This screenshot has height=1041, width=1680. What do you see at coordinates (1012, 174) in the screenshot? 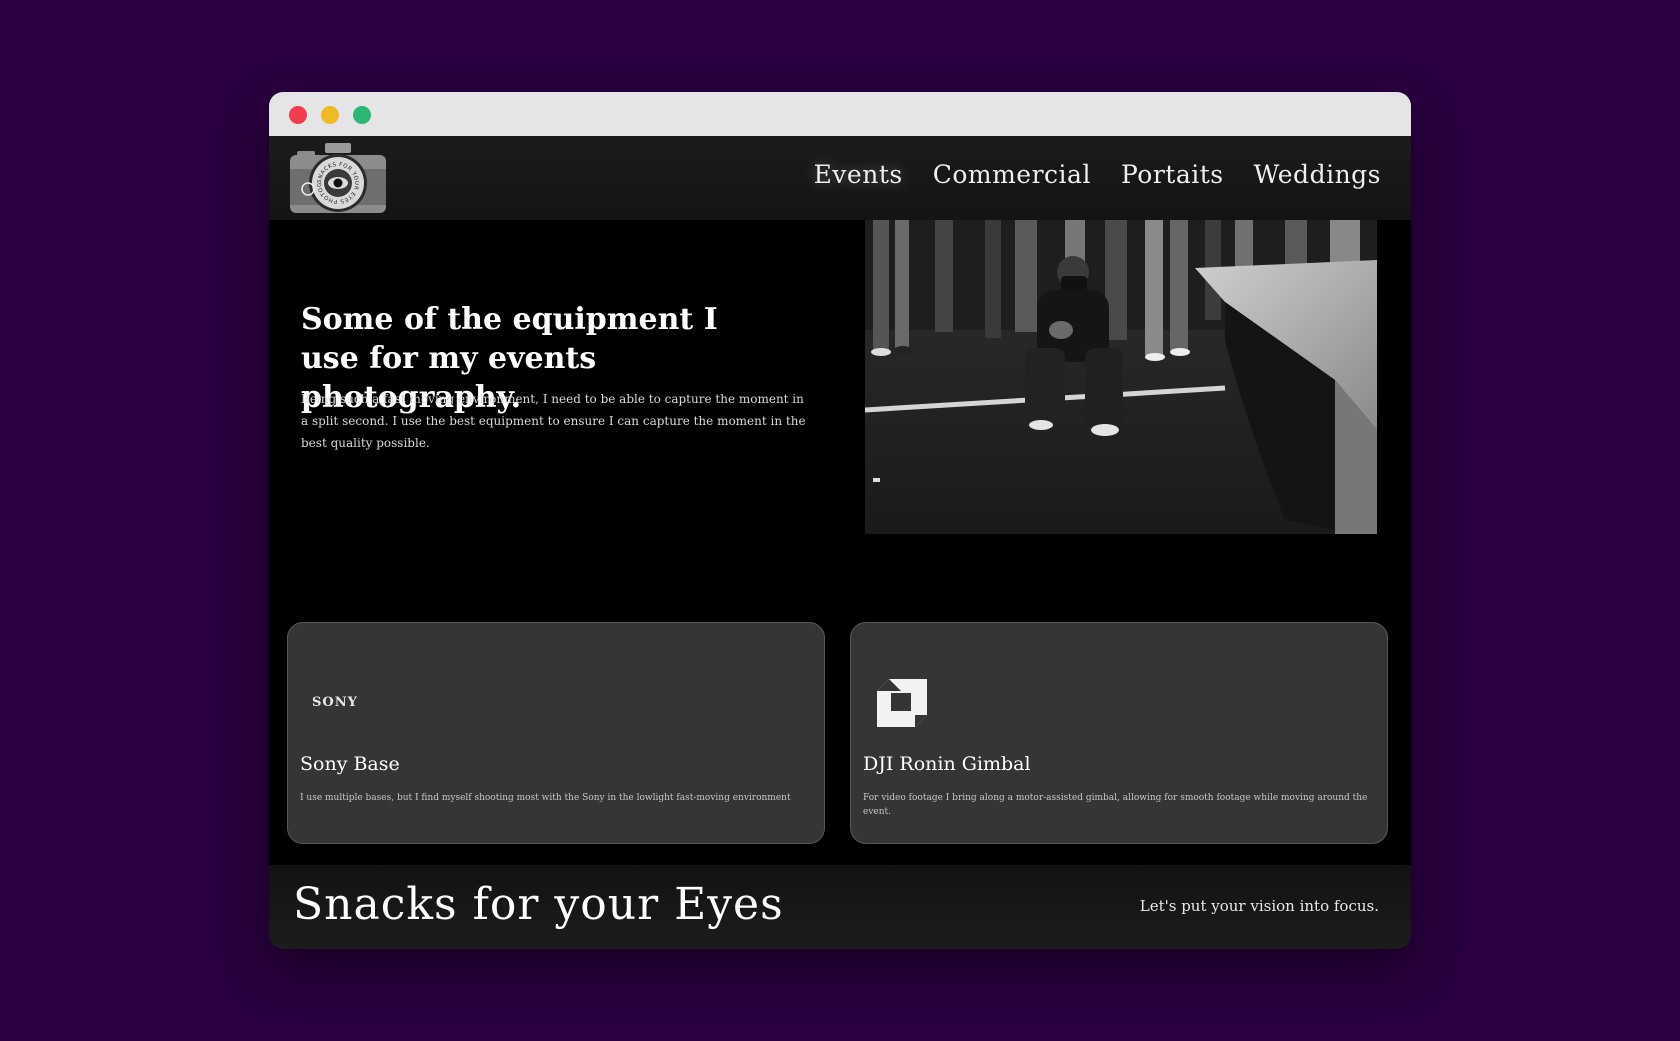
I see `nav-commercial: Commercial` at bounding box center [1012, 174].